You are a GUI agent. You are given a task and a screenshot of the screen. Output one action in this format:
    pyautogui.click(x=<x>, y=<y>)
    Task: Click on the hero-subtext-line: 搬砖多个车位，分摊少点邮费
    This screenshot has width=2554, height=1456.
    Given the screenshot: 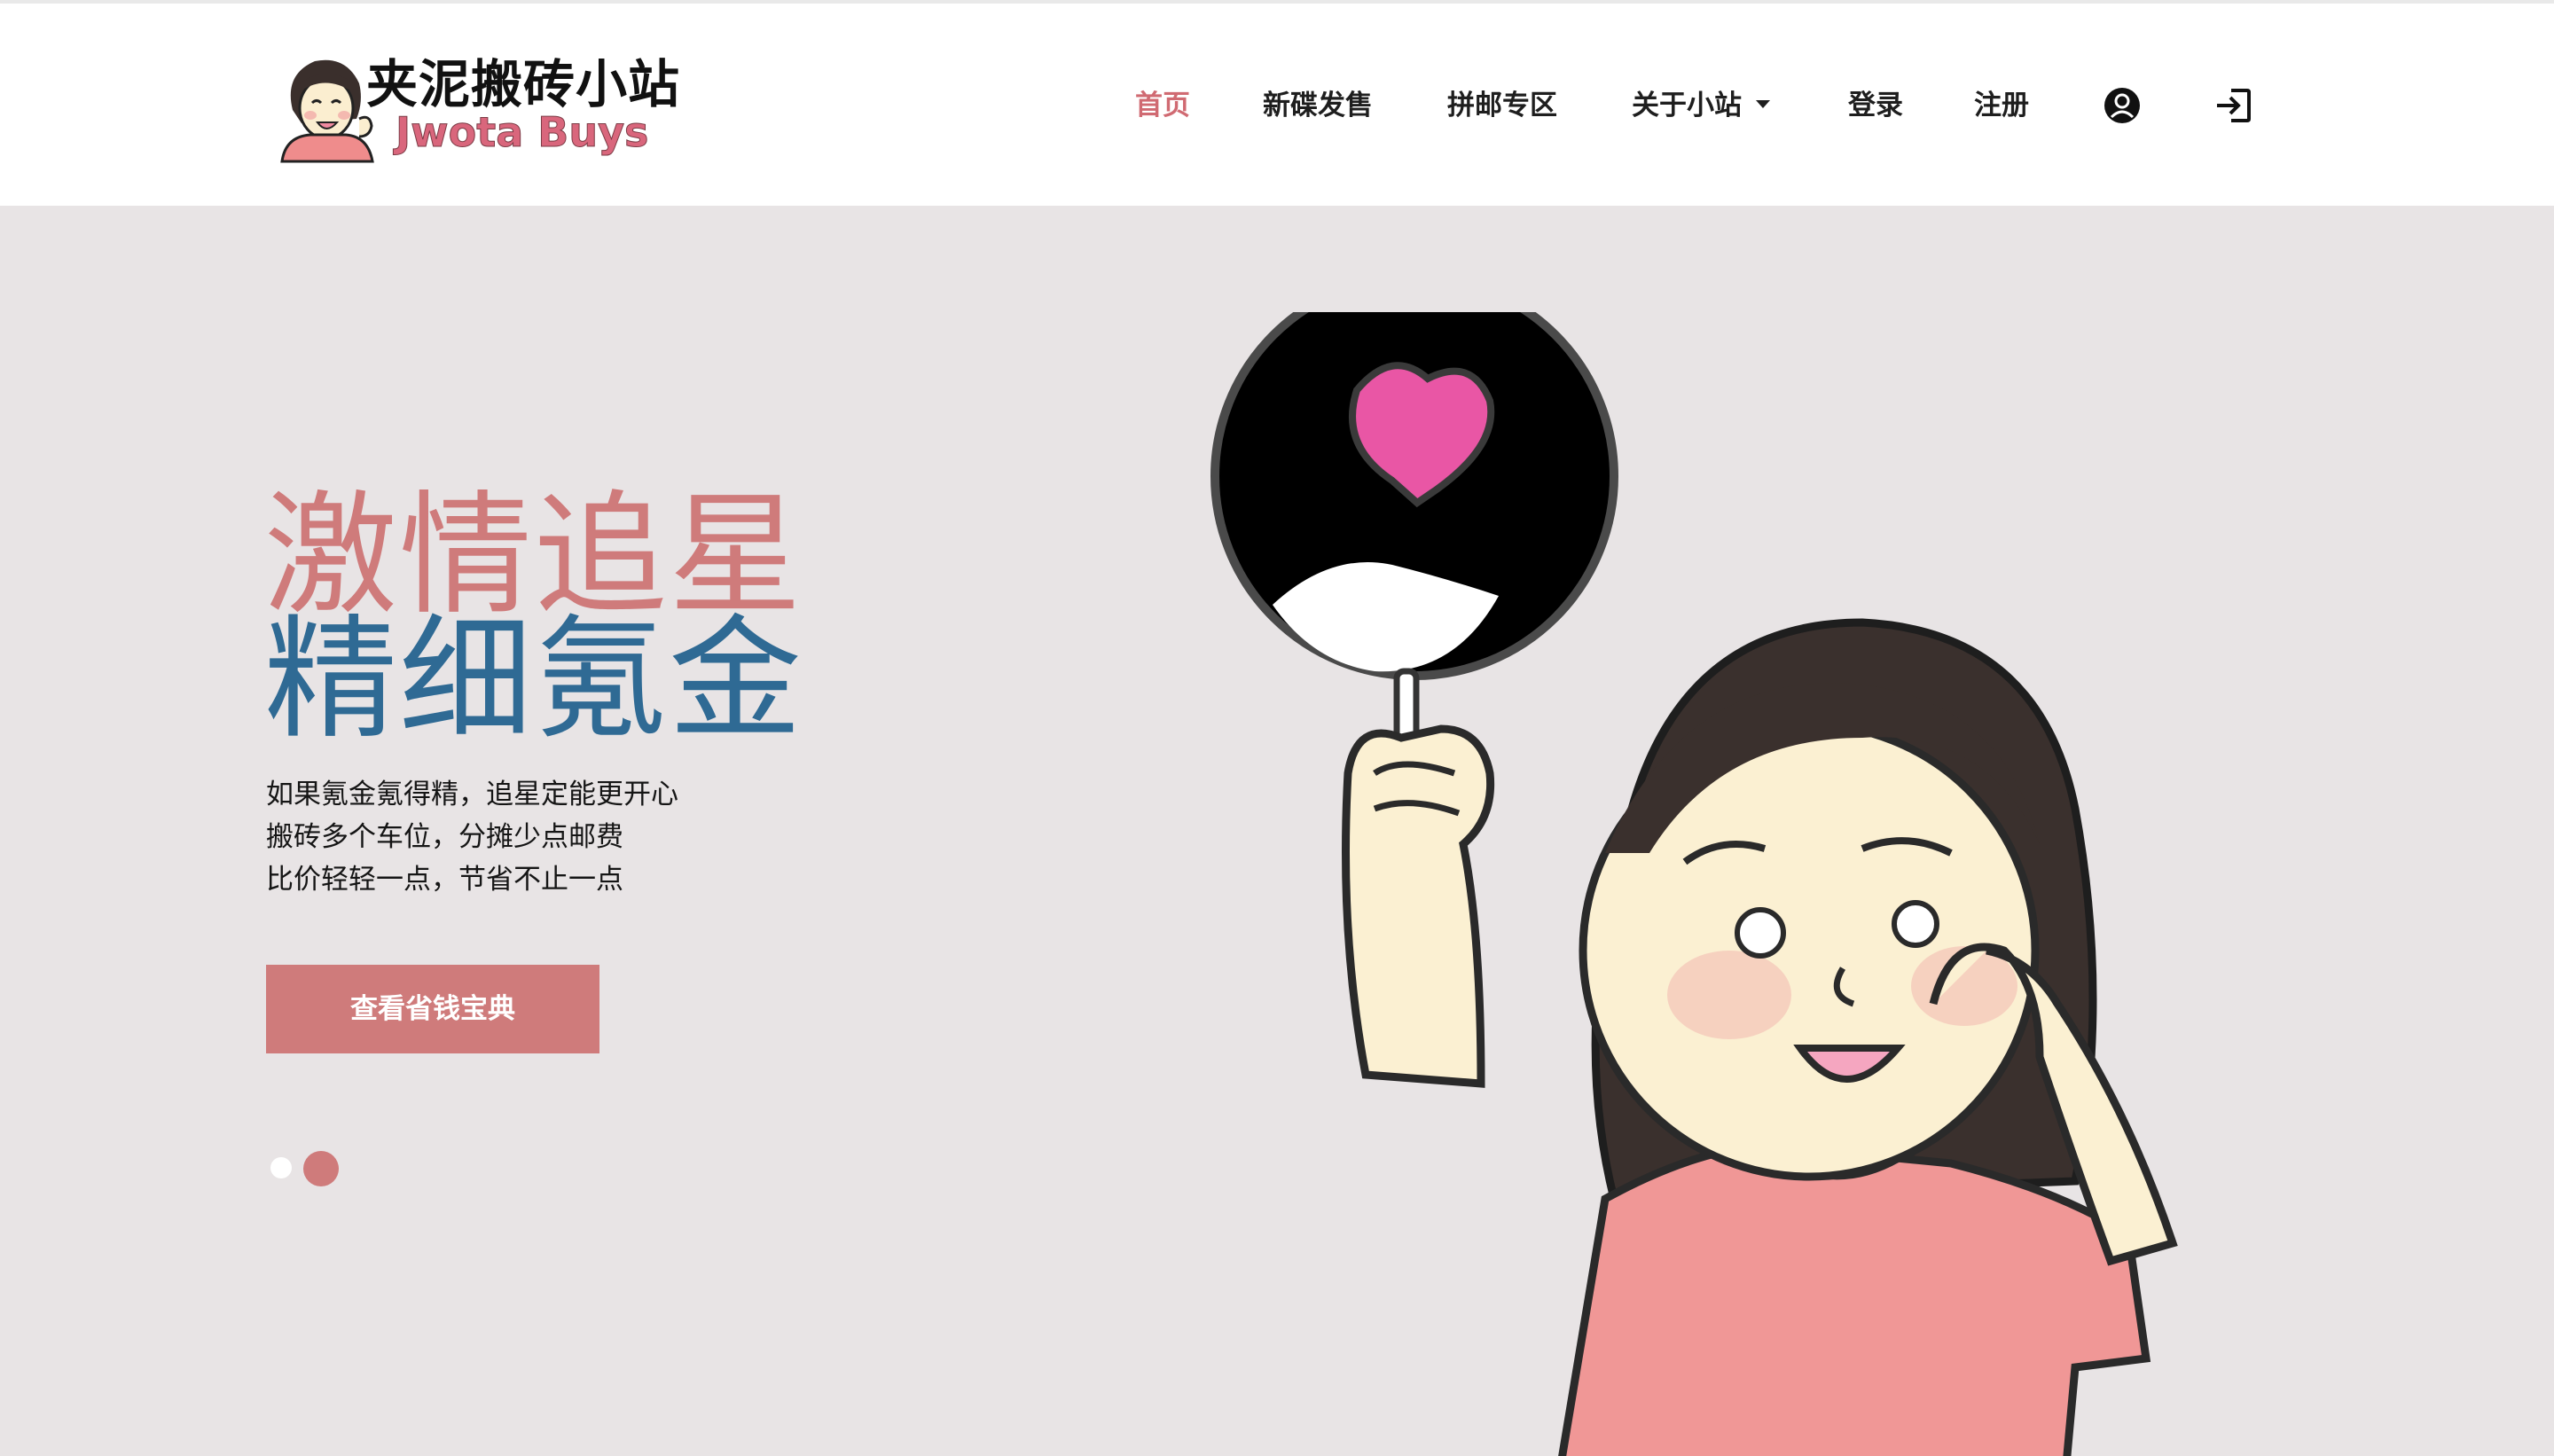 What is the action you would take?
    pyautogui.click(x=444, y=837)
    